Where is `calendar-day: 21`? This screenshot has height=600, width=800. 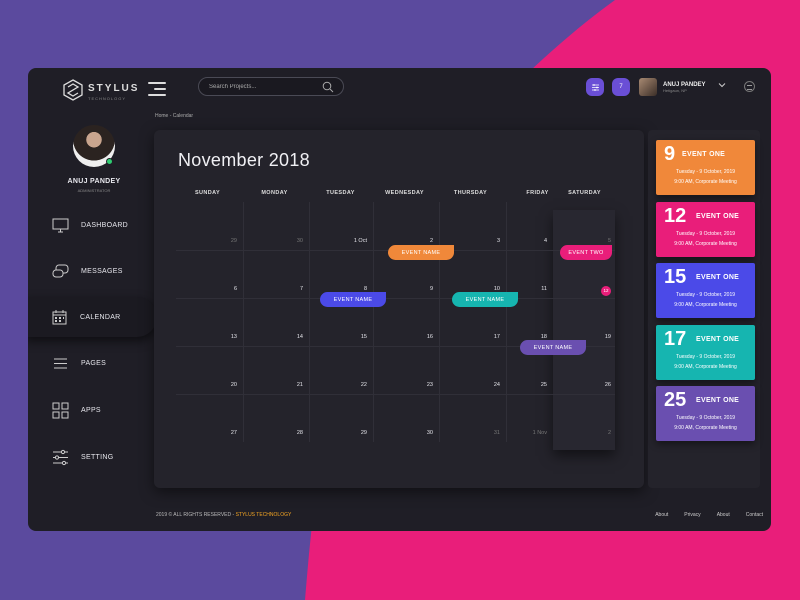
calendar-day: 21 is located at coordinates (273, 385).